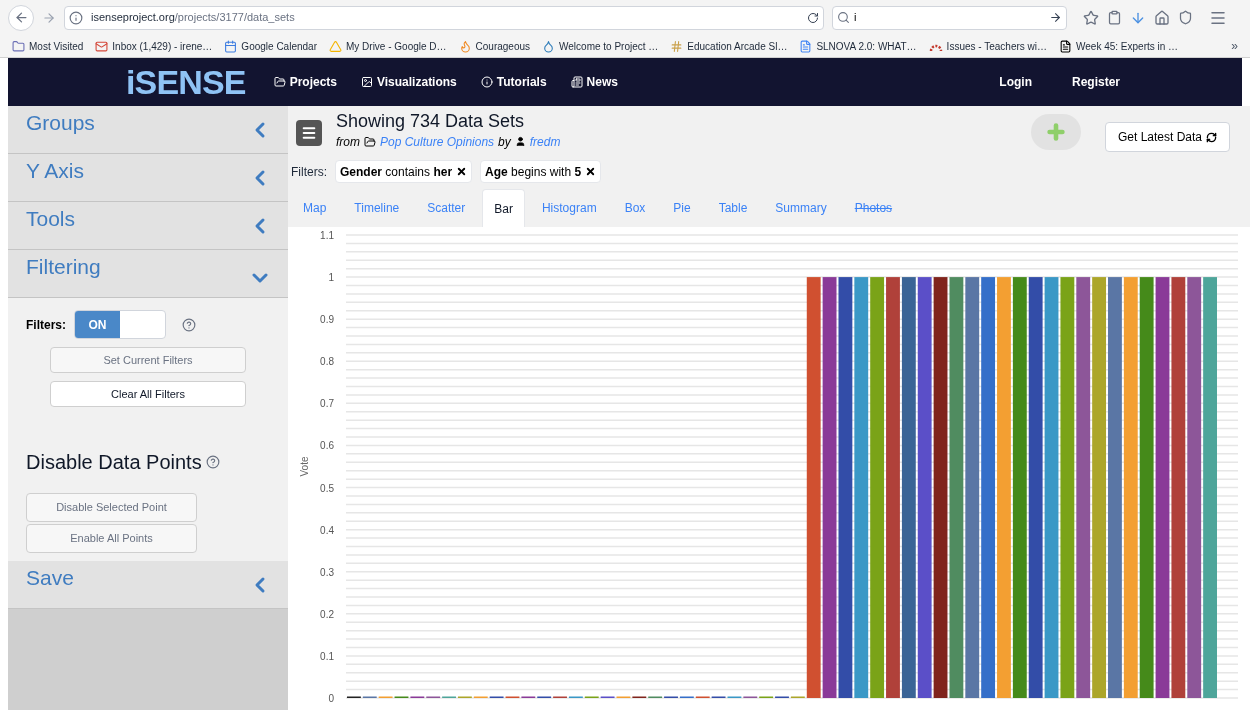 The height and width of the screenshot is (710, 1250). Describe the element at coordinates (327, 614) in the screenshot. I see `y-tick-label: 0.2` at that location.